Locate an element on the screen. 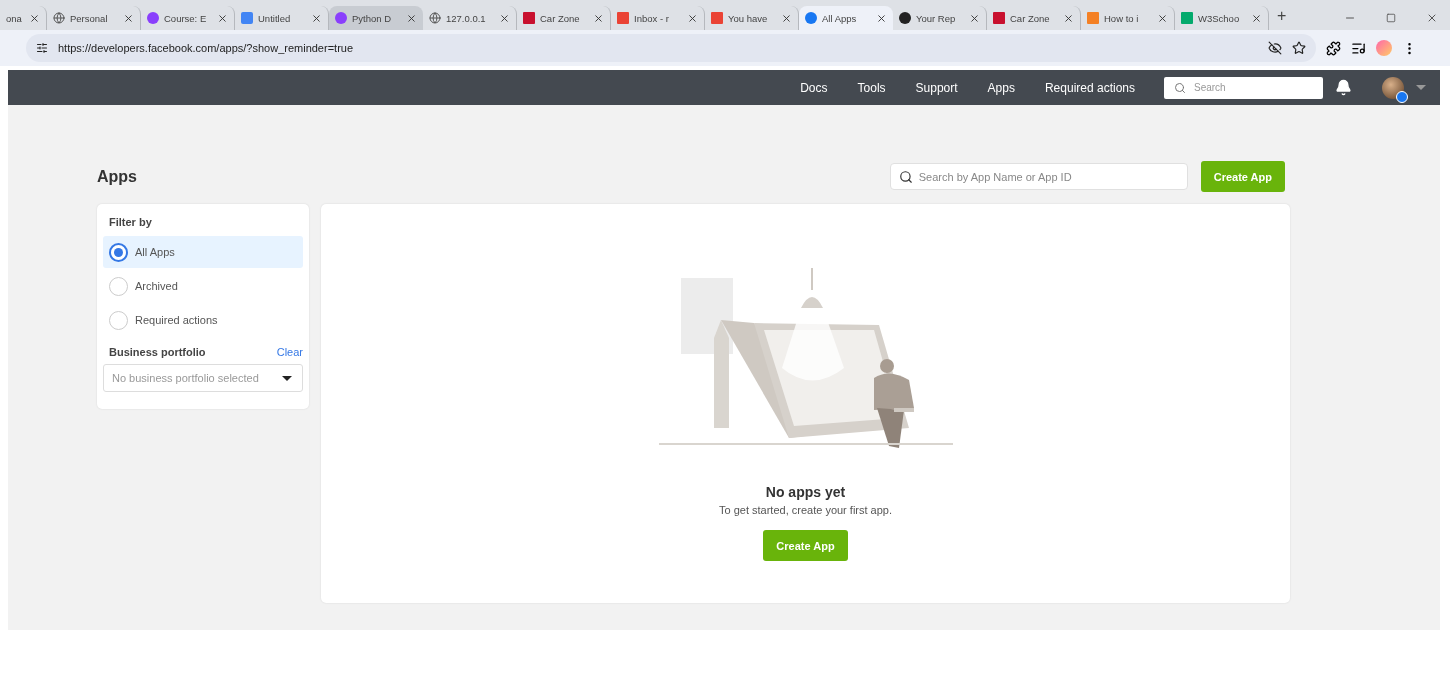 The height and width of the screenshot is (693, 1450). address-bar: https://developers.facebook.com/apps/?show_reminder=true is located at coordinates (671, 48).